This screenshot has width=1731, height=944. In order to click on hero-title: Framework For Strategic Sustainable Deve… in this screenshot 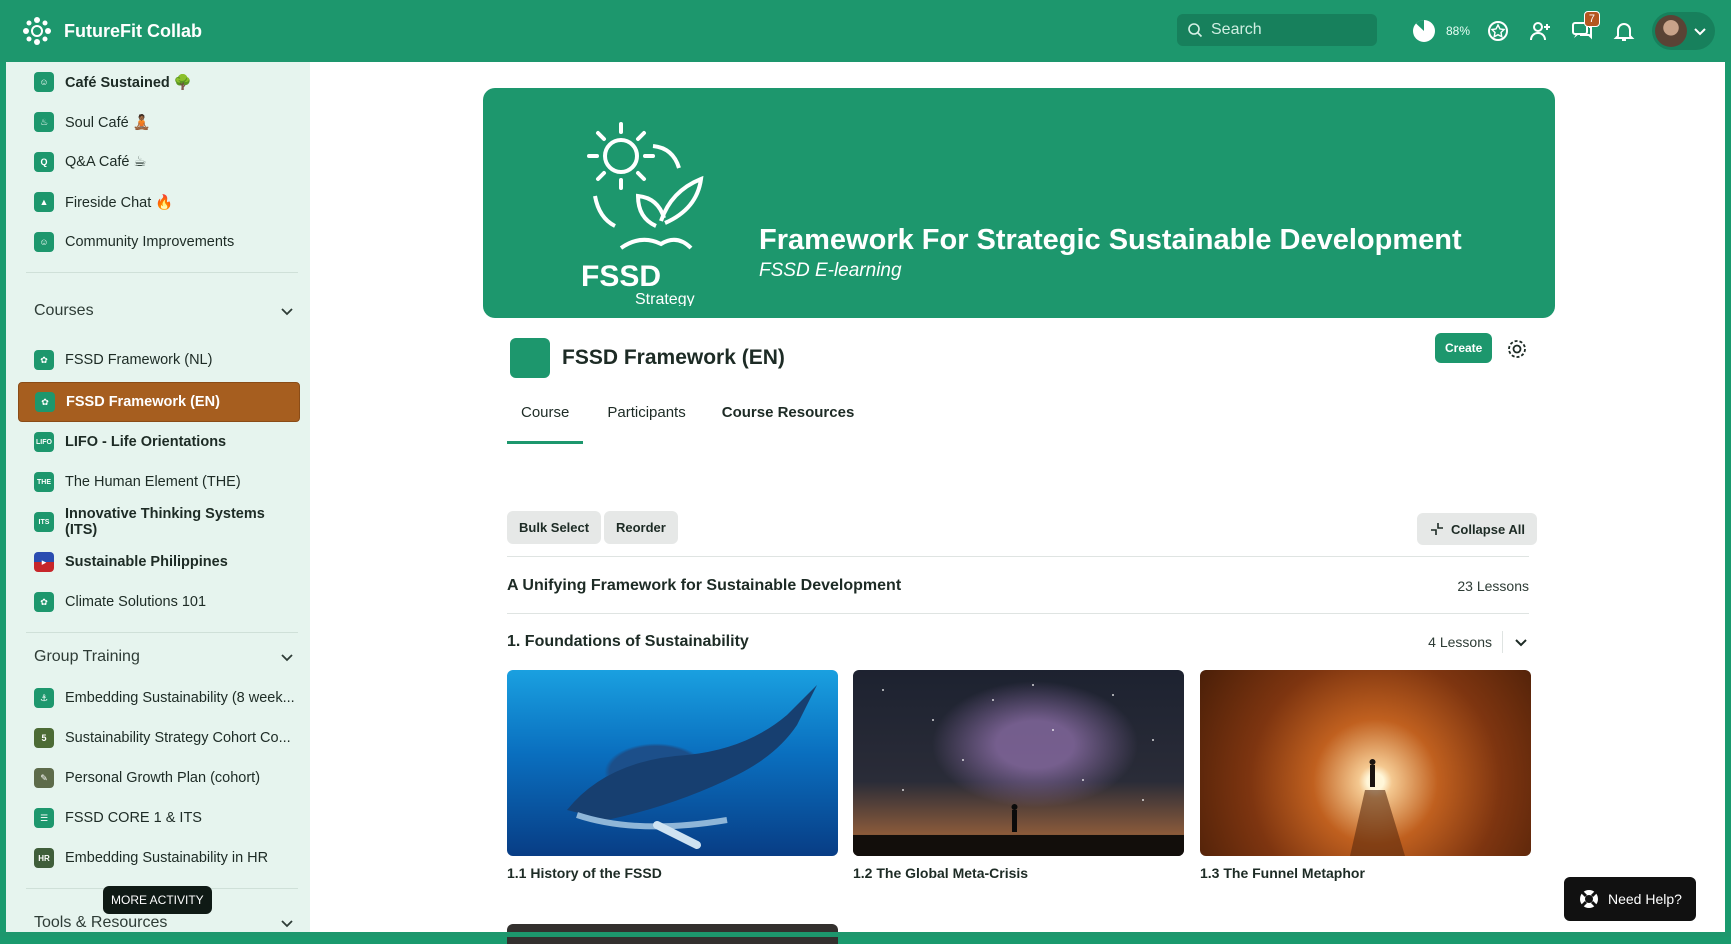, I will do `click(1110, 240)`.